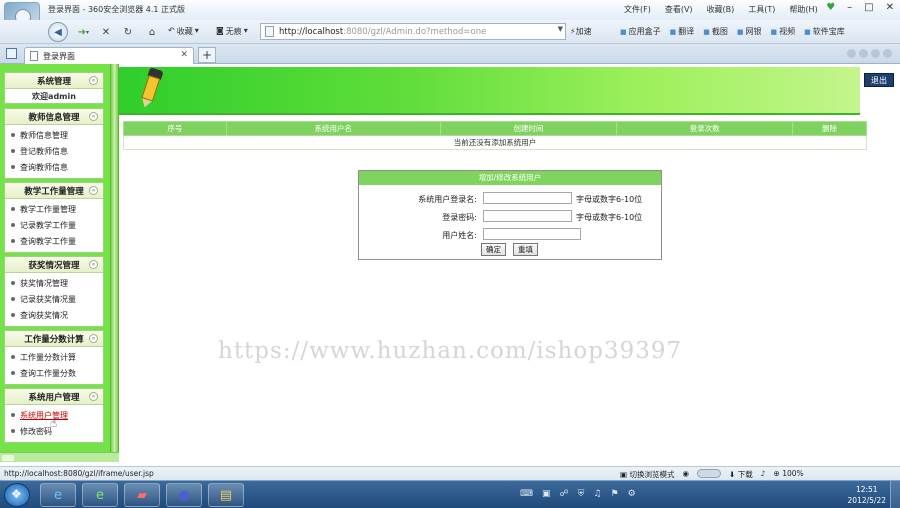  Describe the element at coordinates (17, 495) in the screenshot. I see `start-button` at that location.